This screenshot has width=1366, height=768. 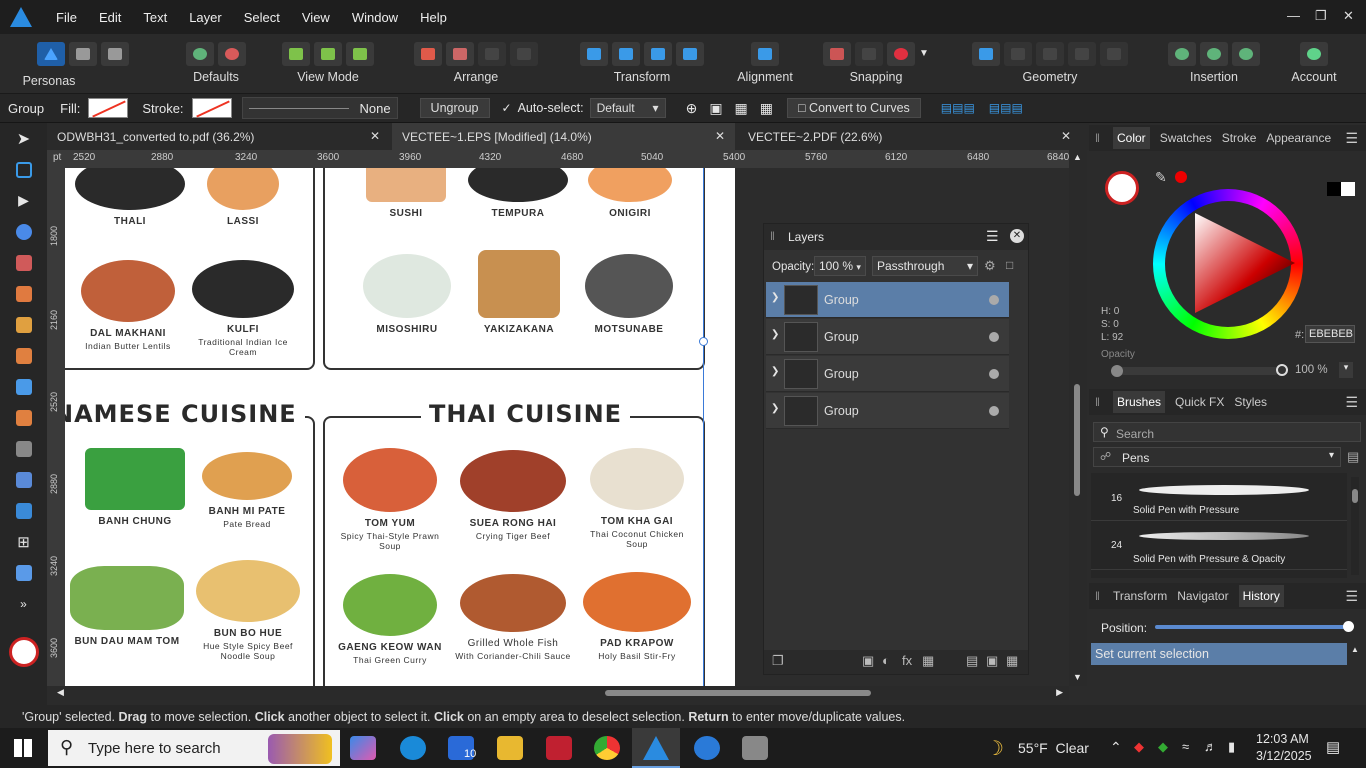 I want to click on move-back-one-icon, so click(x=460, y=54).